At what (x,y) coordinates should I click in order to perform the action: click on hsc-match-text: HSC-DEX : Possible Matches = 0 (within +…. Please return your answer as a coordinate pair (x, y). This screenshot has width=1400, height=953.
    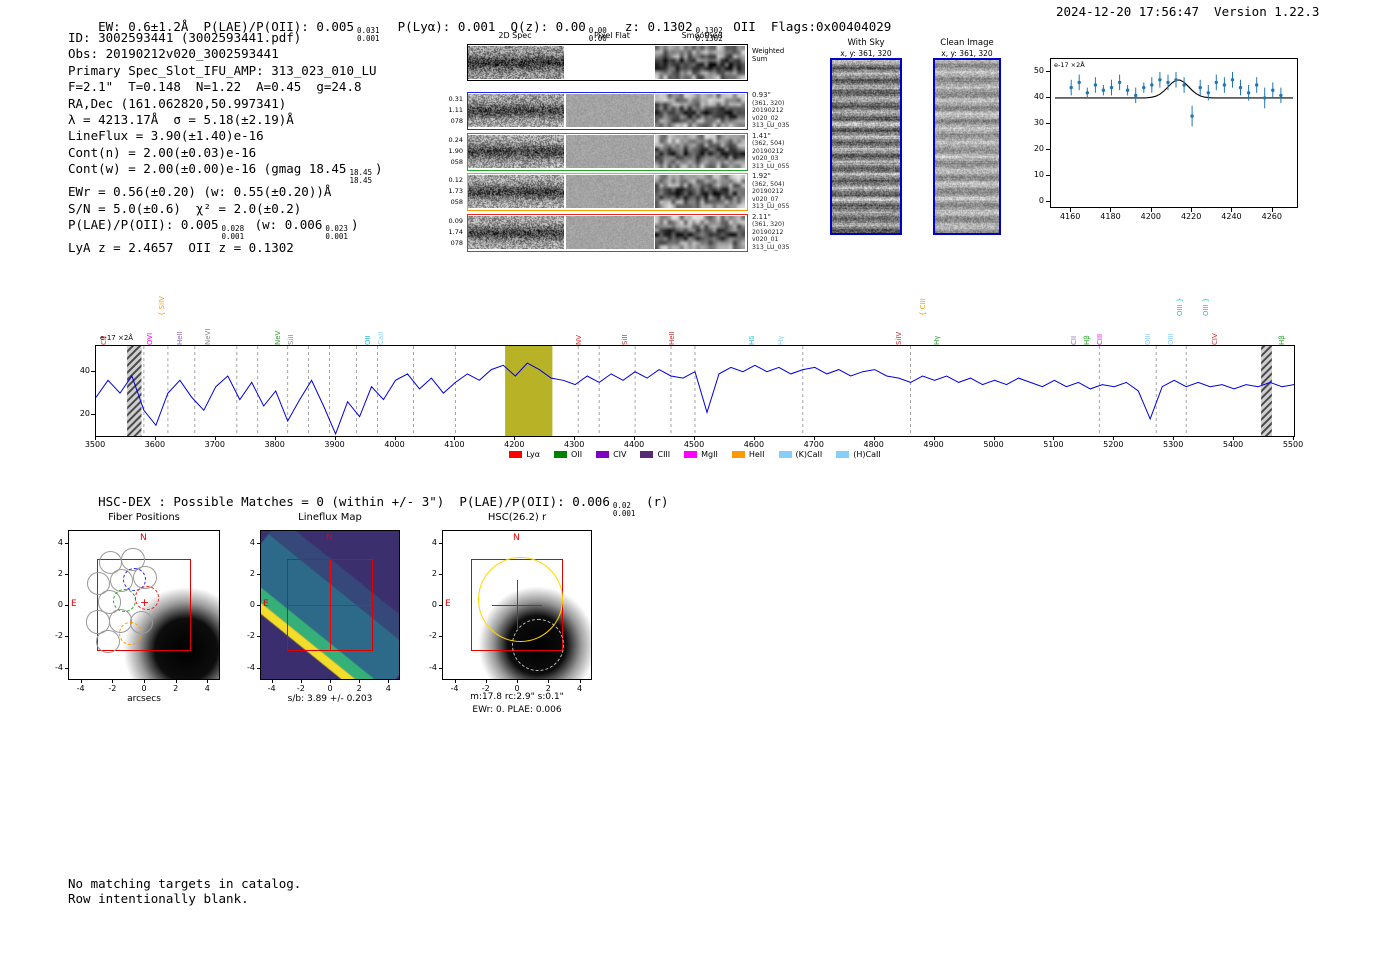
    Looking at the image, I should click on (354, 501).